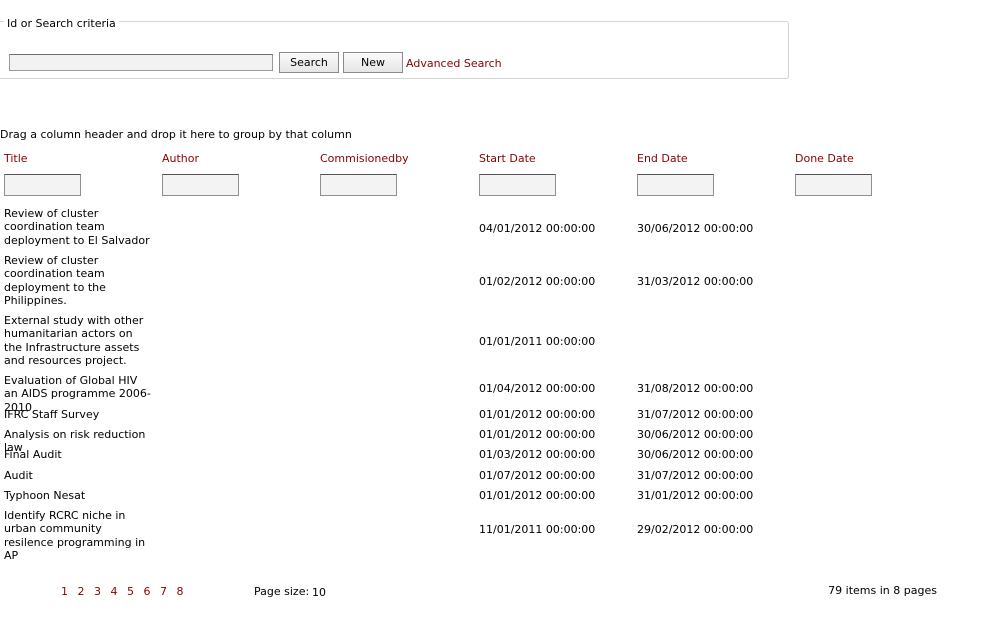  Describe the element at coordinates (16, 158) in the screenshot. I see `column-header-title: Title` at that location.